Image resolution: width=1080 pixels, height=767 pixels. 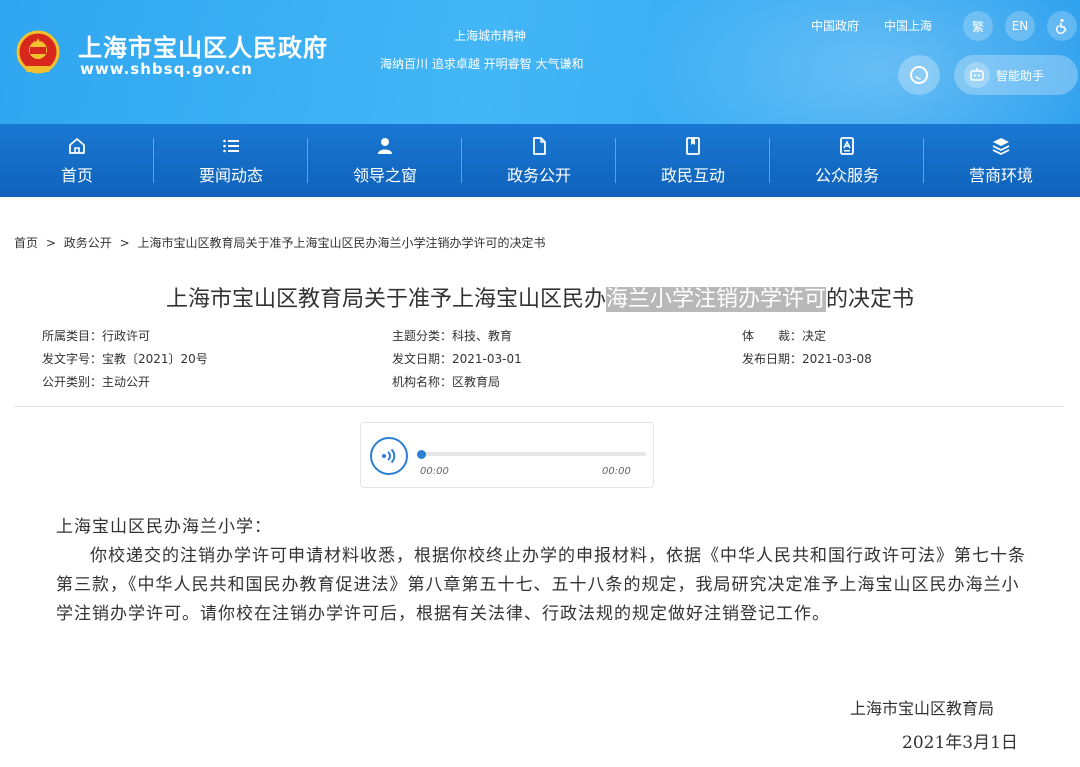 What do you see at coordinates (231, 145) in the screenshot?
I see `list-icon` at bounding box center [231, 145].